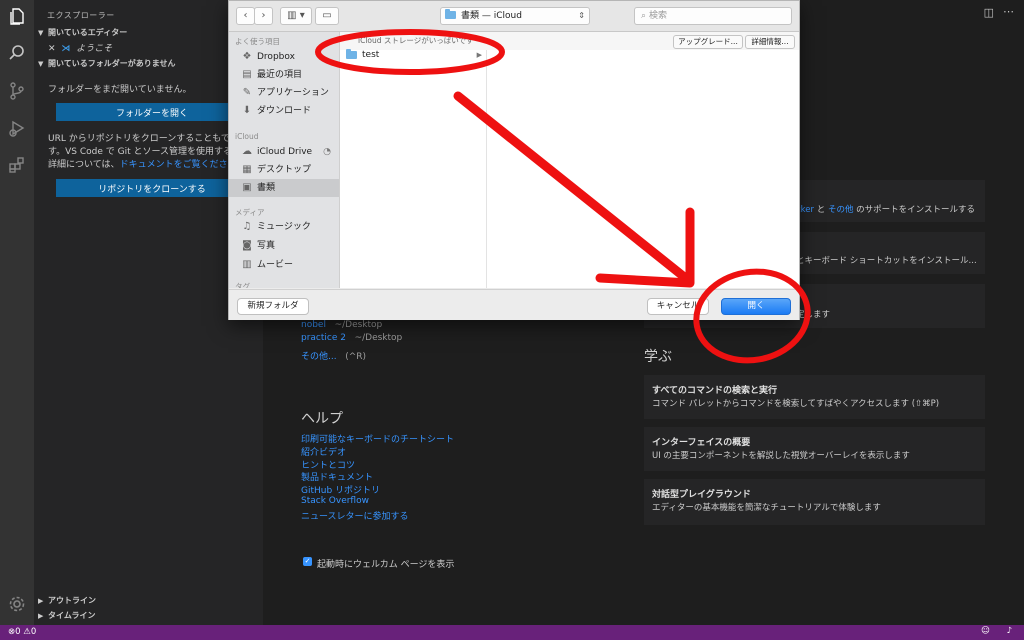 Image resolution: width=1024 pixels, height=640 pixels. What do you see at coordinates (17, 312) in the screenshot?
I see `activity-bar` at bounding box center [17, 312].